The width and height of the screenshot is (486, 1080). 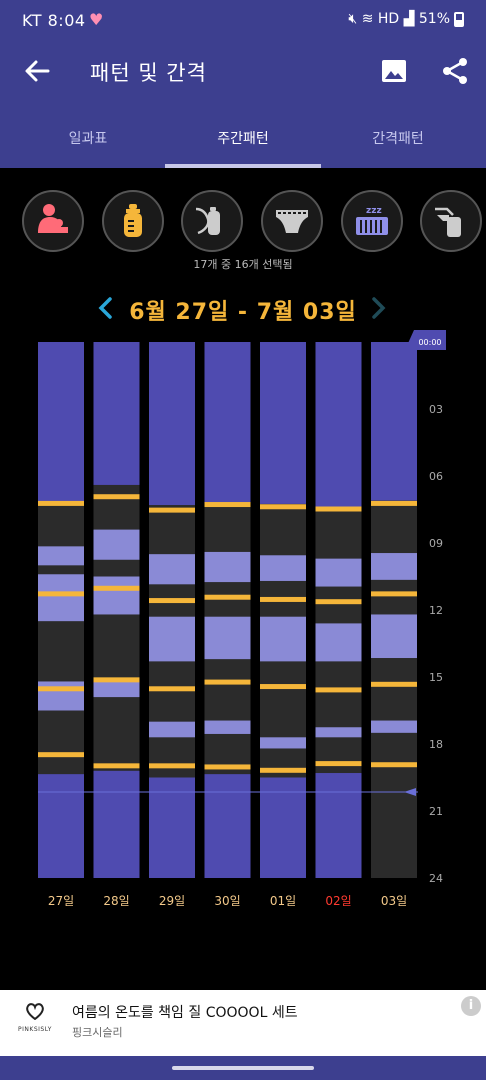 I want to click on clock: 8:04, so click(x=66, y=20).